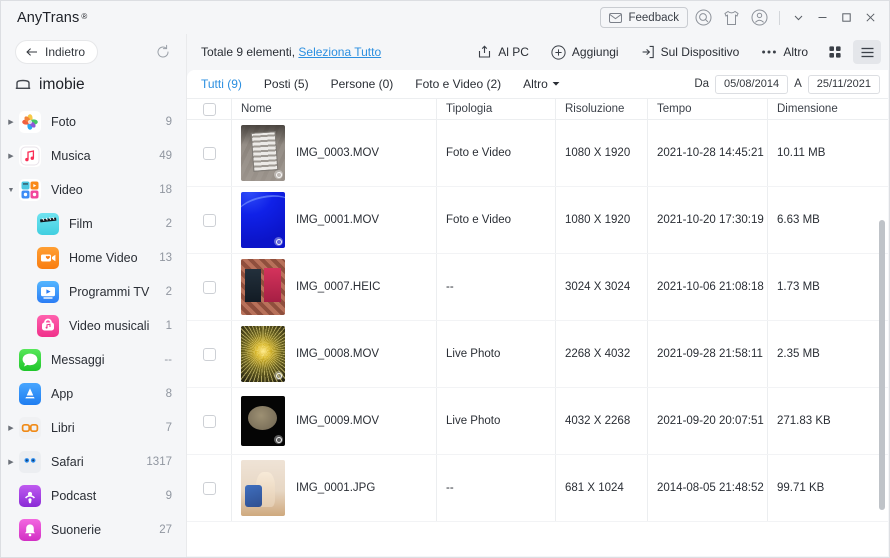 The width and height of the screenshot is (890, 558). I want to click on search-icon, so click(703, 18).